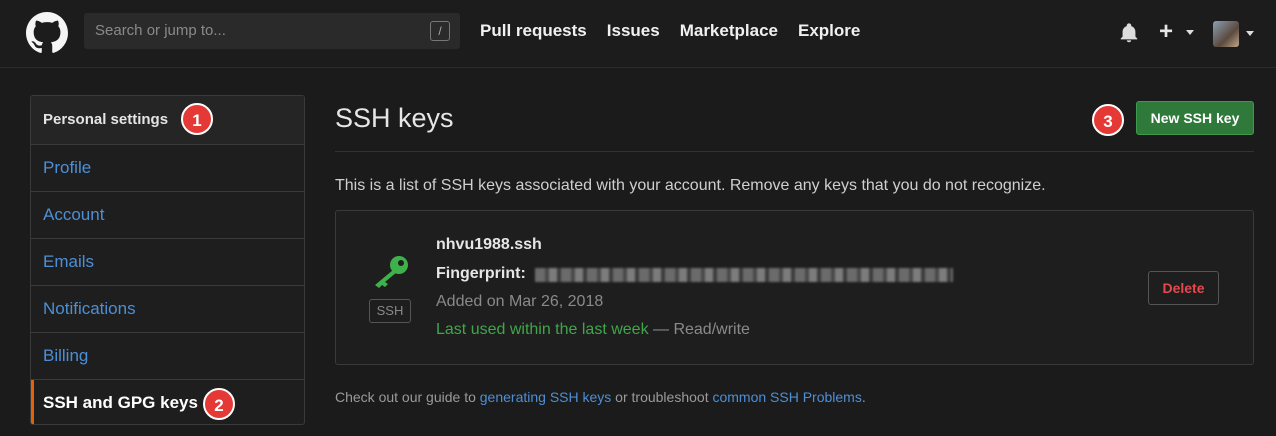  Describe the element at coordinates (390, 311) in the screenshot. I see `ssh-type-tag: SSH` at that location.